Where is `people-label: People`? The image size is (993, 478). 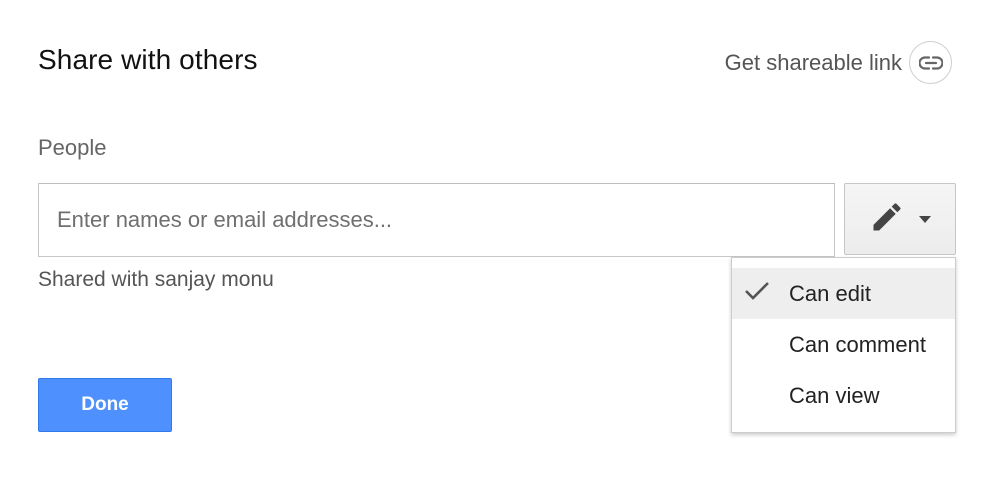
people-label: People is located at coordinates (72, 147).